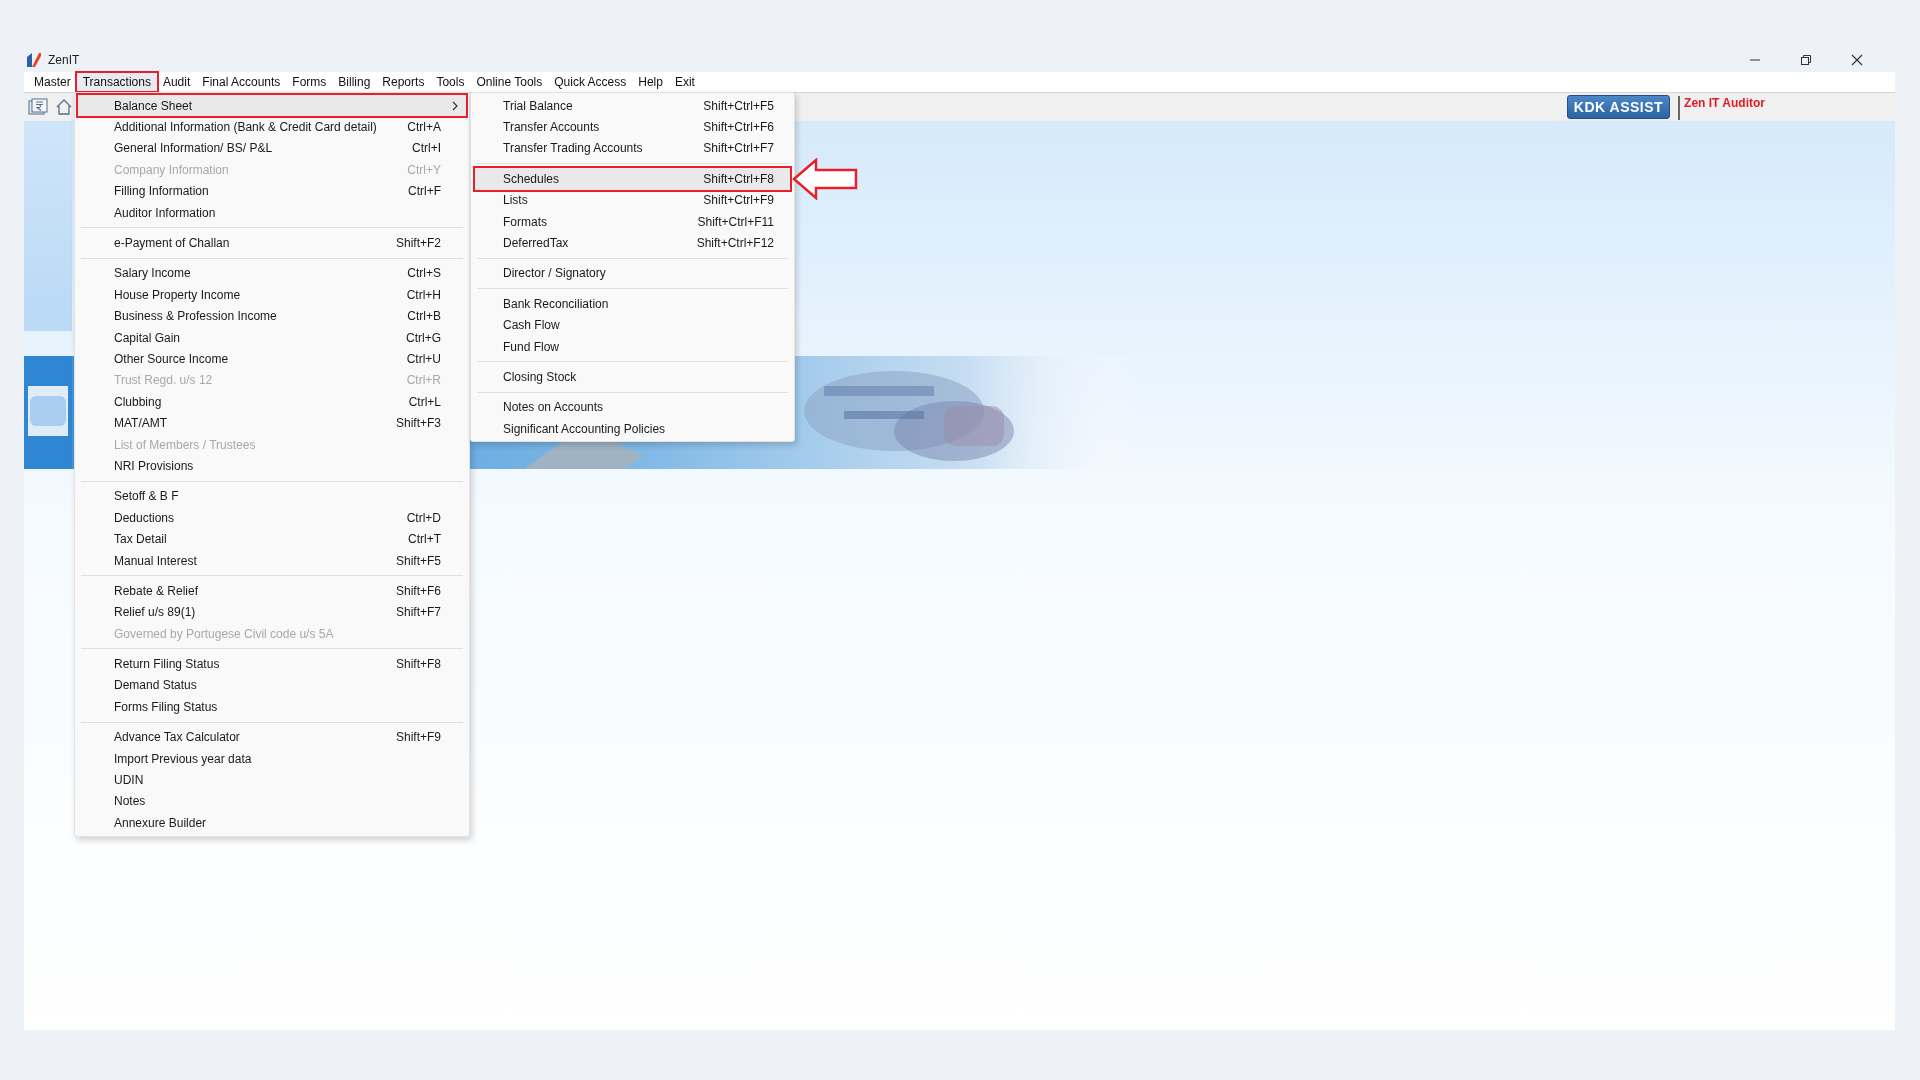 This screenshot has width=1920, height=1080. I want to click on shortcut-label: Shift+Ctrl+F12, so click(735, 243).